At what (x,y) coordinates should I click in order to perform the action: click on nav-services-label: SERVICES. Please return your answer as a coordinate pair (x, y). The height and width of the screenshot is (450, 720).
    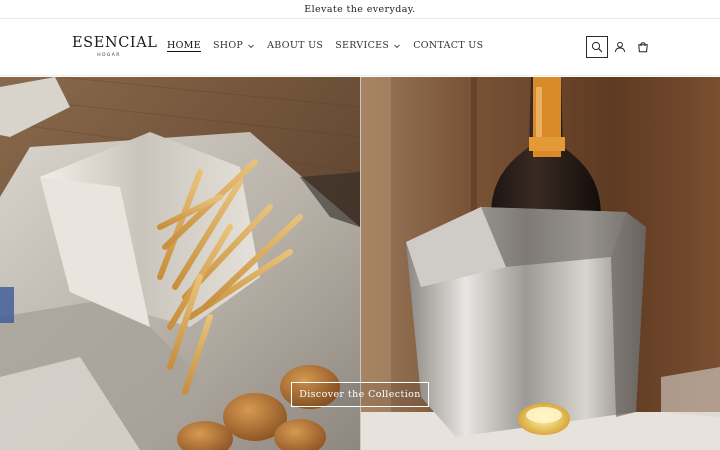
    Looking at the image, I should click on (362, 45).